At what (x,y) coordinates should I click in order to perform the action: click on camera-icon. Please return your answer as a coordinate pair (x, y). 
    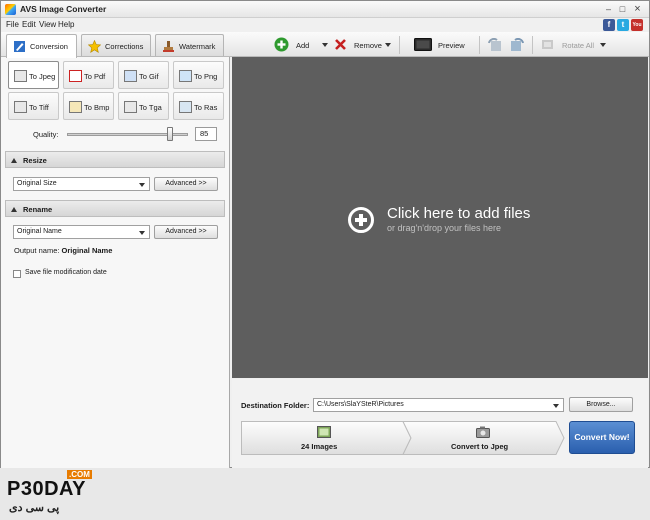
    Looking at the image, I should click on (483, 432).